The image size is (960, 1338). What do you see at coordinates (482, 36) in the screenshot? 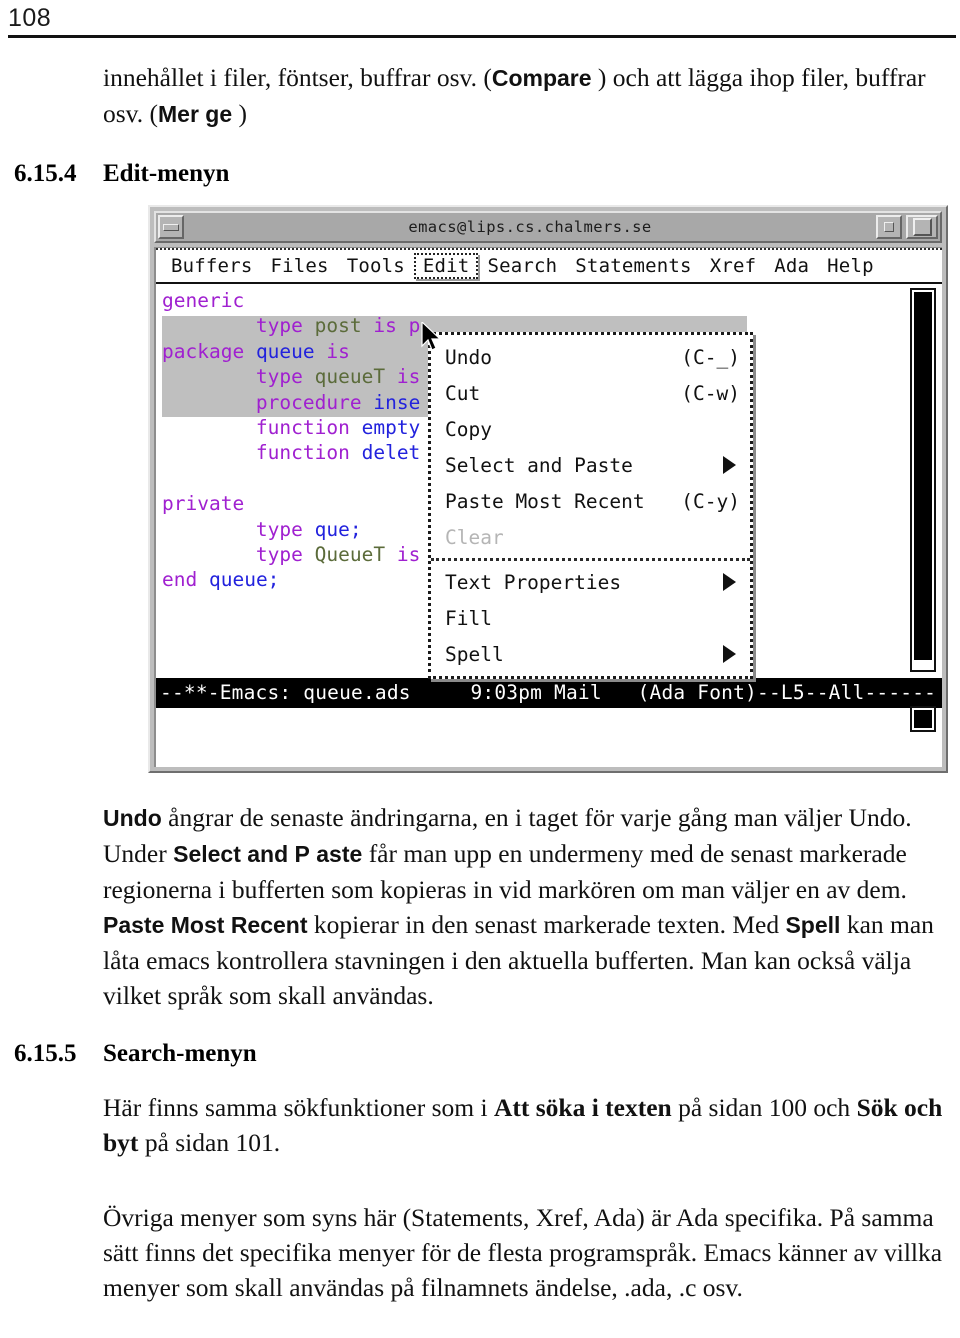
I see `header-rule` at bounding box center [482, 36].